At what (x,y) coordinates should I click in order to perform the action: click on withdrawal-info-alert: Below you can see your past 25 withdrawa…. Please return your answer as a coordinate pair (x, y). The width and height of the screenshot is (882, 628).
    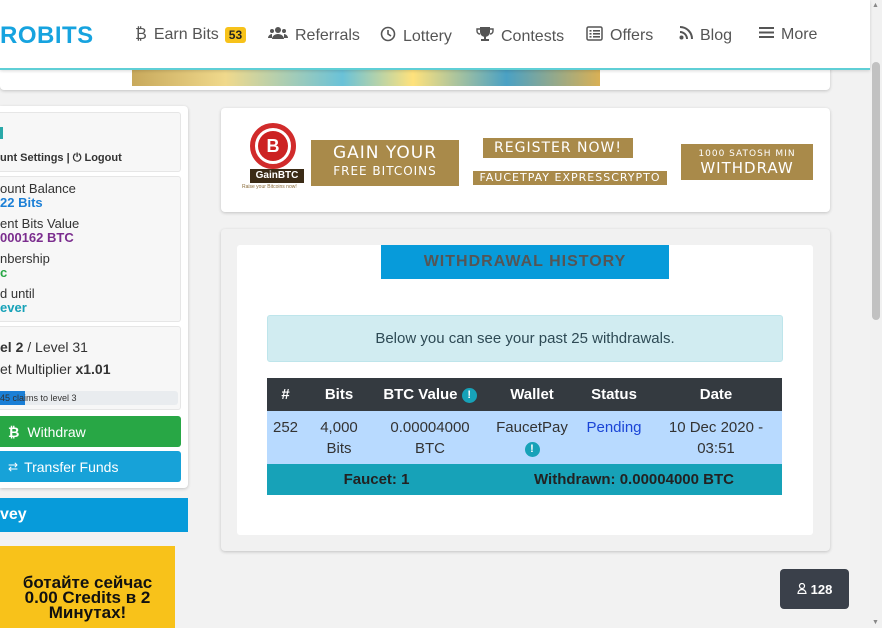
    Looking at the image, I should click on (525, 338).